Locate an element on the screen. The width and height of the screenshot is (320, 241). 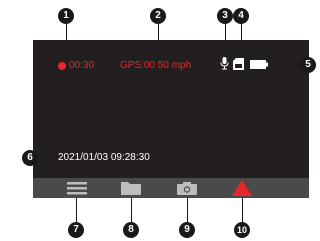
date-time: 2021/01/03 09:28:30 is located at coordinates (104, 157).